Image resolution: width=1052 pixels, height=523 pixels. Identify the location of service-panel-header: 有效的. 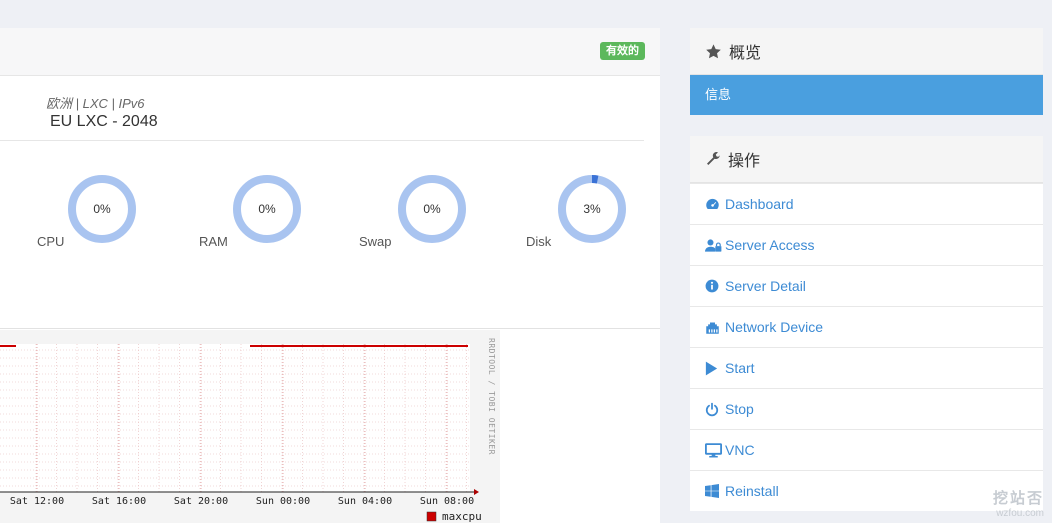
(330, 52).